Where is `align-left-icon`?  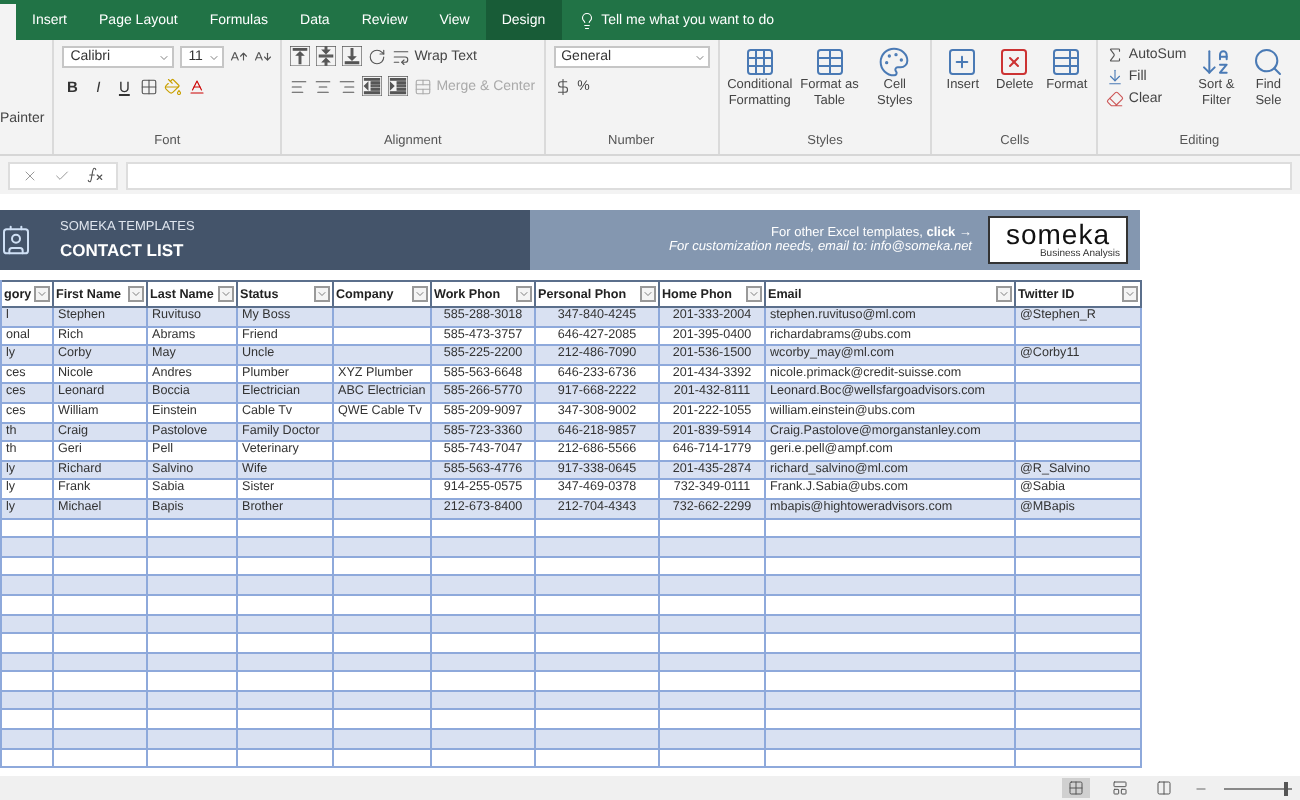
align-left-icon is located at coordinates (299, 86).